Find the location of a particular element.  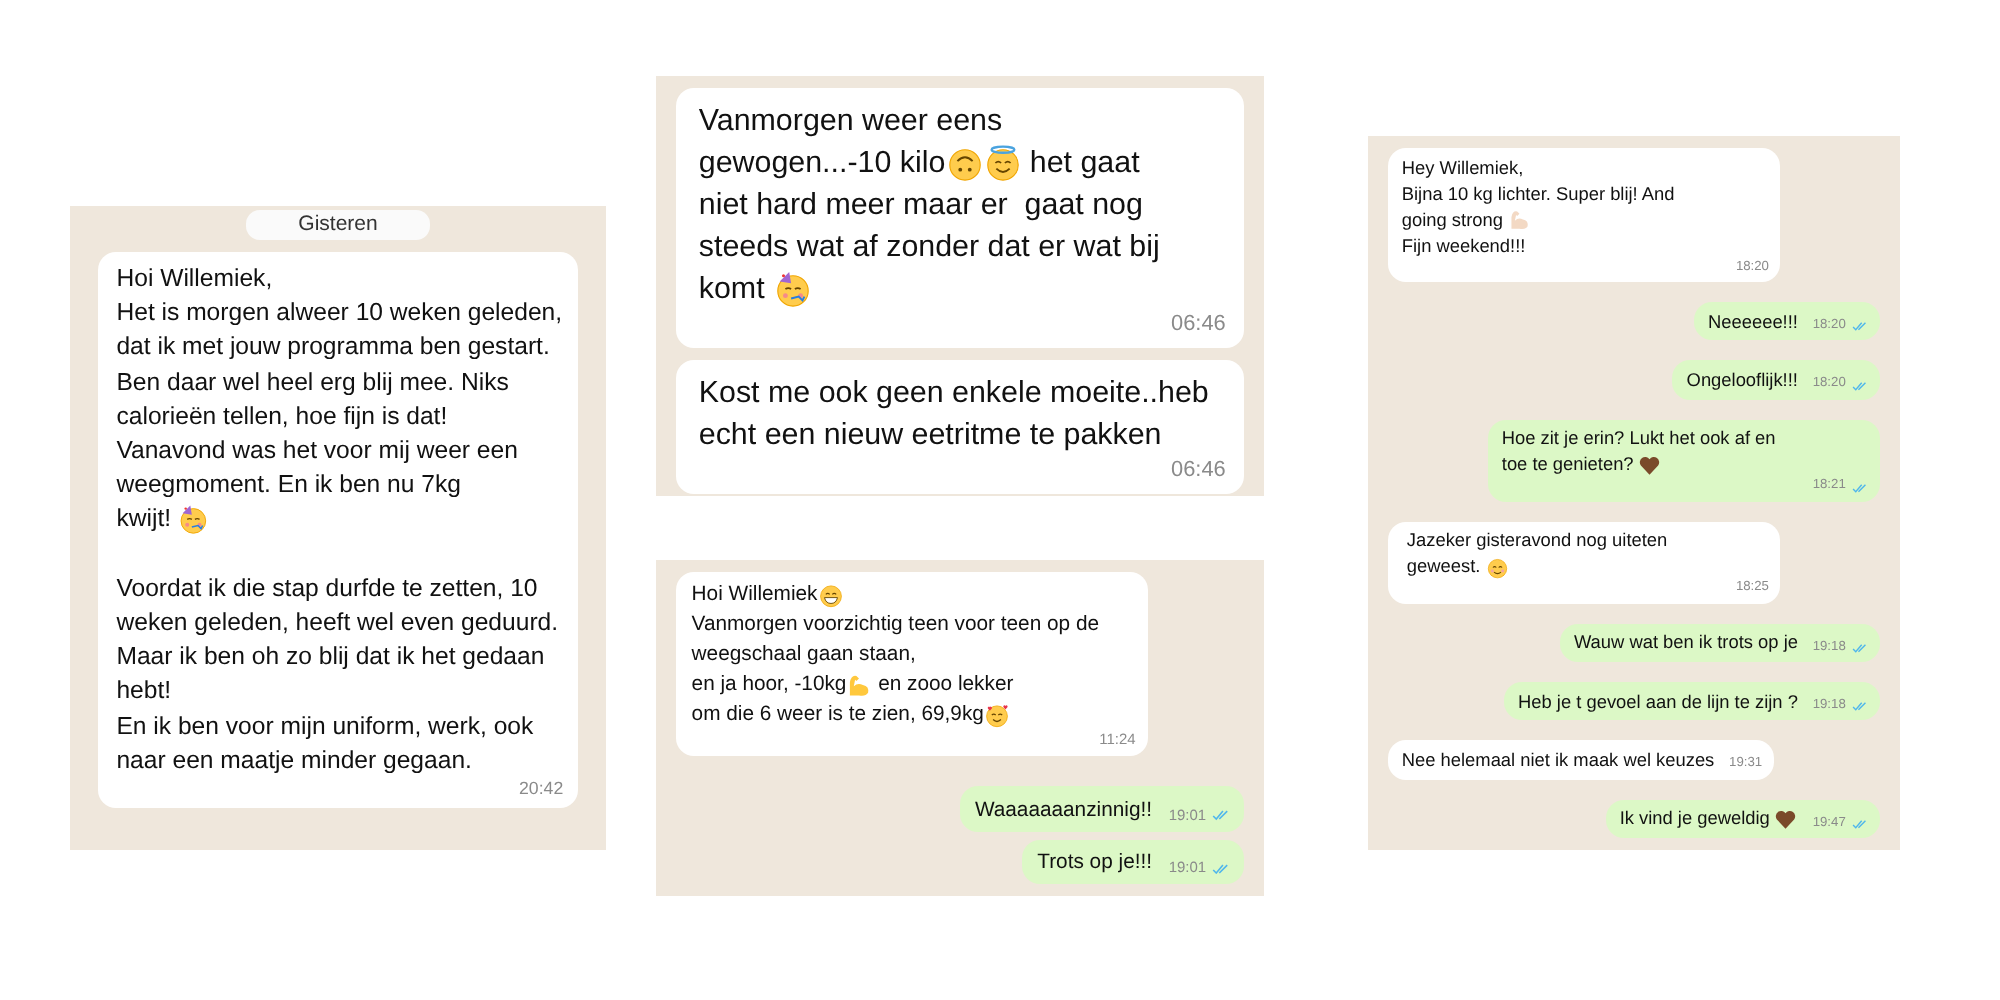

message-text: Heb je t gevoel aan de lijn te zijn ? is located at coordinates (1658, 702).